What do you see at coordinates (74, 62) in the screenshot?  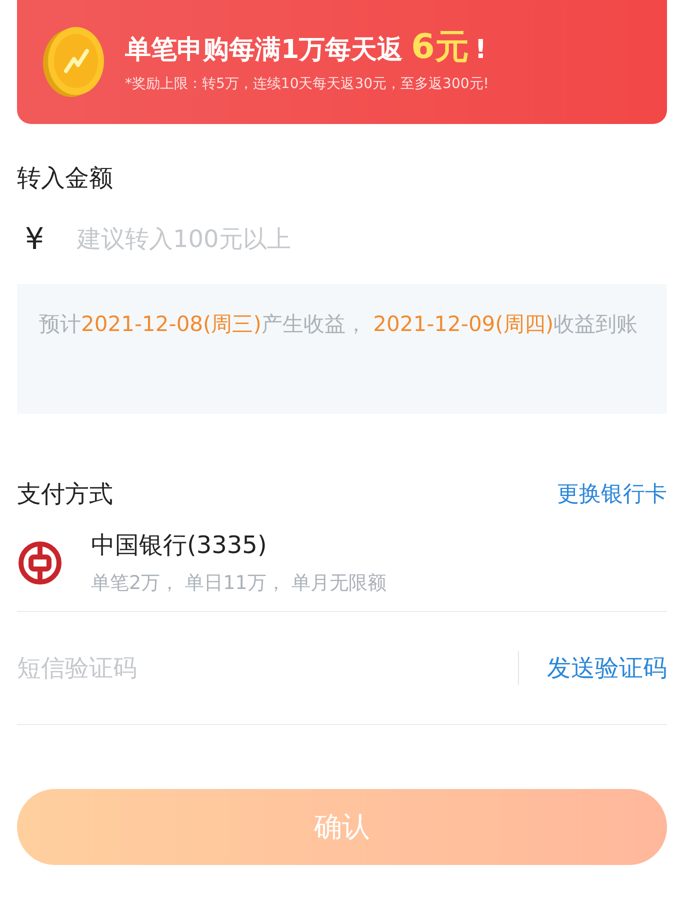 I see `coin-icon` at bounding box center [74, 62].